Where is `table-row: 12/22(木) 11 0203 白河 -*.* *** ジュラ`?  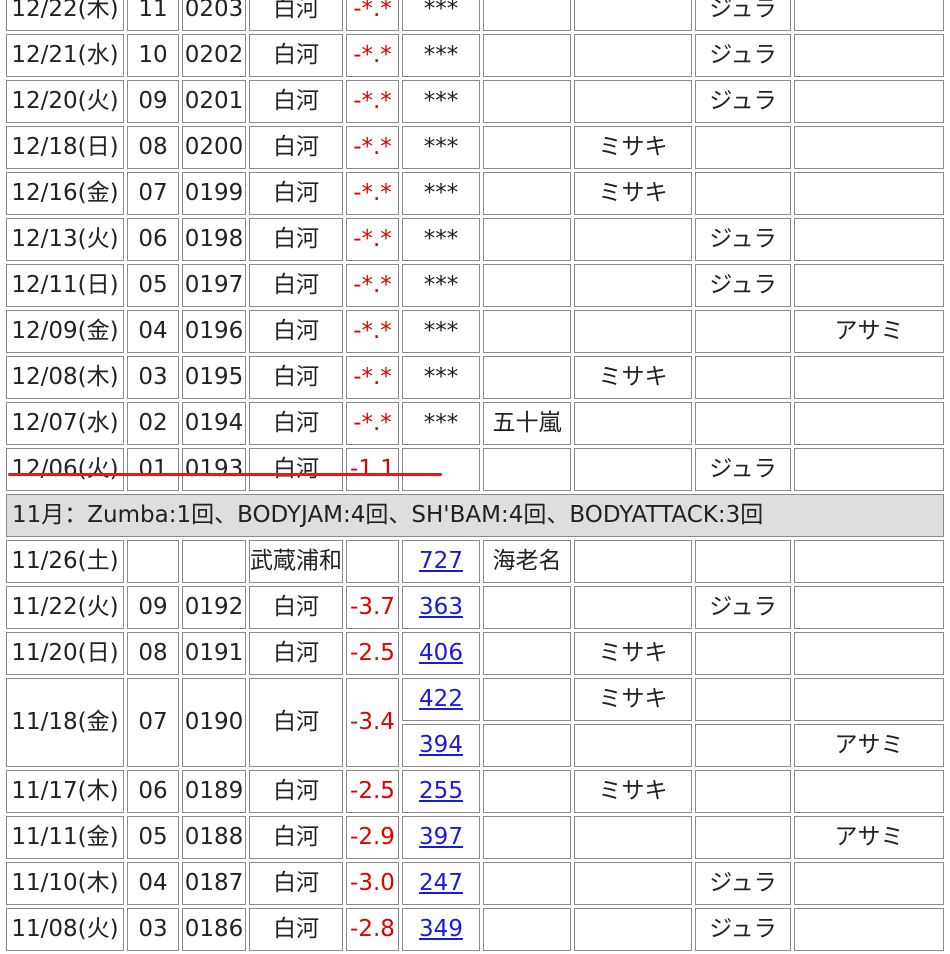 table-row: 12/22(木) 11 0203 白河 -*.* *** ジュラ is located at coordinates (475, 15).